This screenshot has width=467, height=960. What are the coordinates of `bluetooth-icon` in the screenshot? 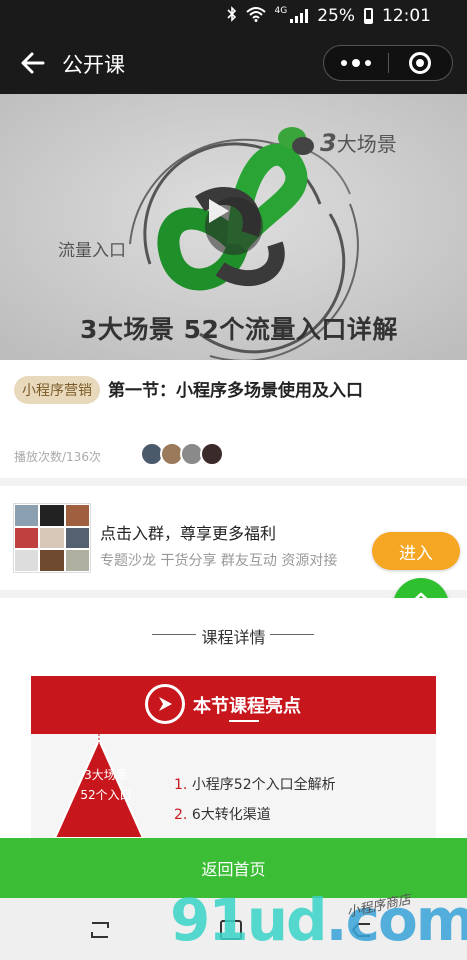 It's located at (231, 16).